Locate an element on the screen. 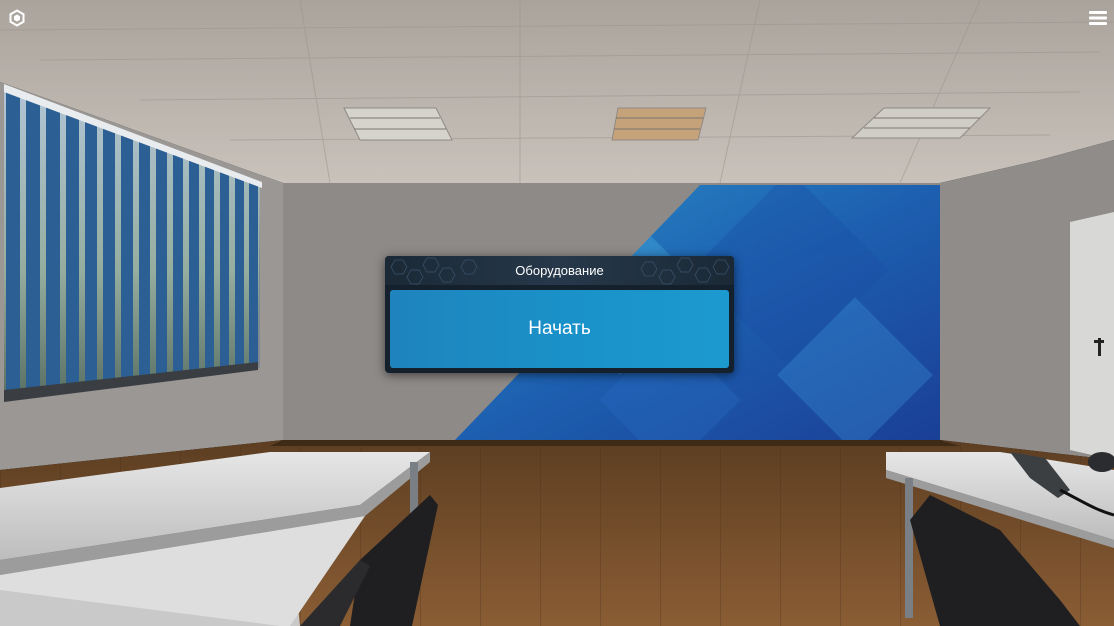 This screenshot has height=626, width=1114. dialog-header: Оборудование is located at coordinates (559, 270).